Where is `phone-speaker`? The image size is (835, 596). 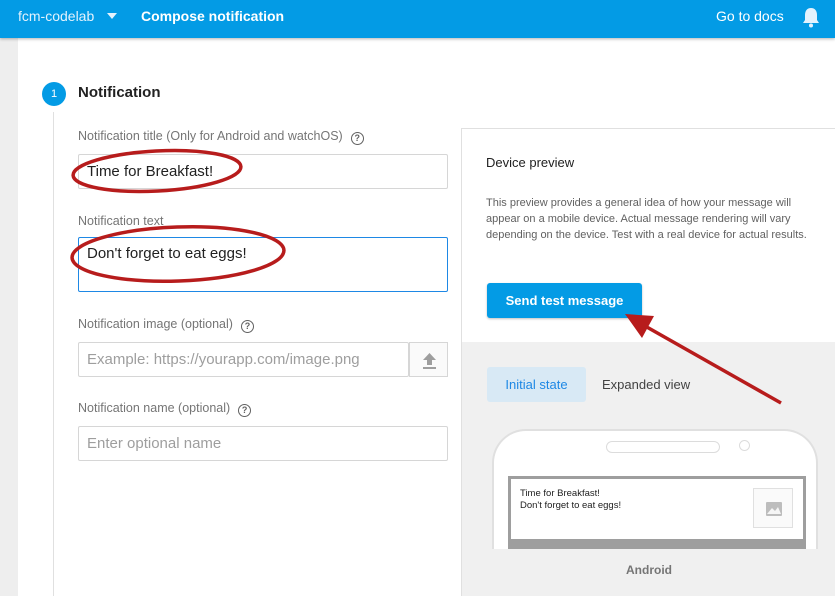
phone-speaker is located at coordinates (663, 447).